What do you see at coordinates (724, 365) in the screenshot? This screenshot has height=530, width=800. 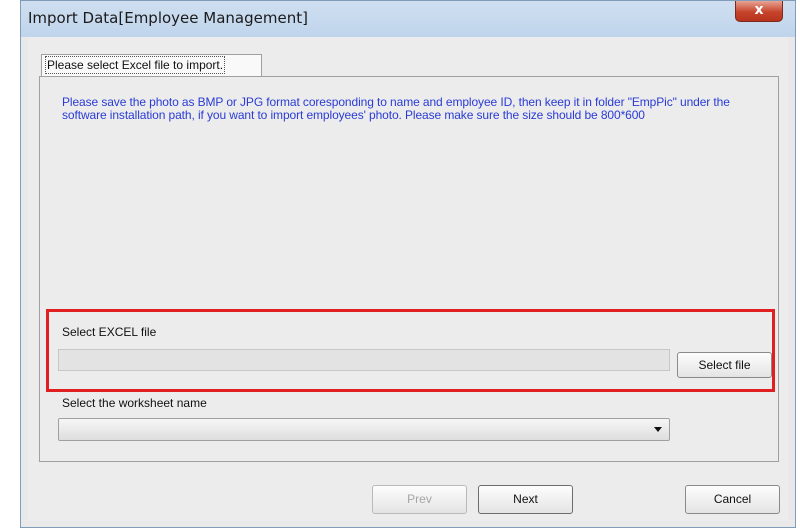 I see `select-file-button: Select file` at bounding box center [724, 365].